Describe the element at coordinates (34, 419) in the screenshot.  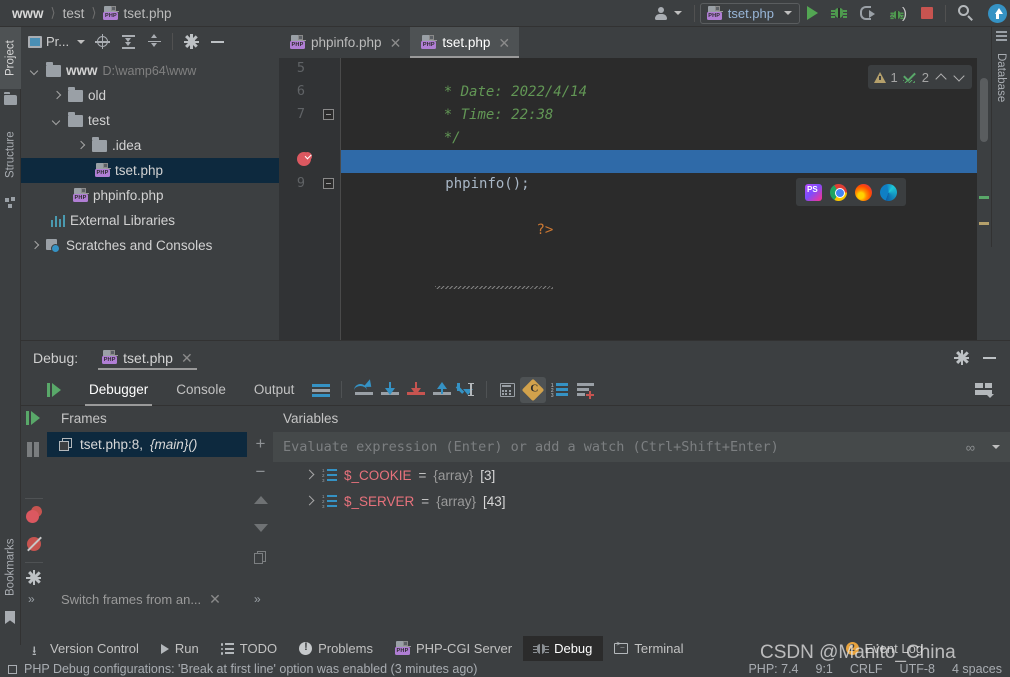
I see `resume-icon` at that location.